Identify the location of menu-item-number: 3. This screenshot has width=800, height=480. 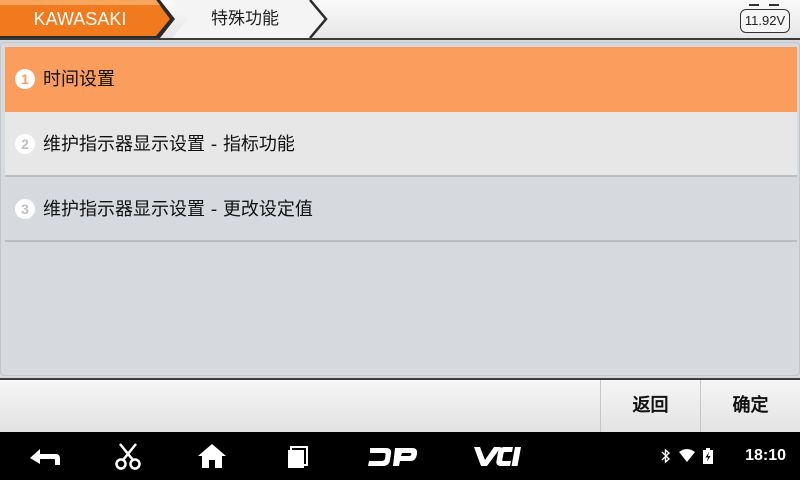
(25, 209).